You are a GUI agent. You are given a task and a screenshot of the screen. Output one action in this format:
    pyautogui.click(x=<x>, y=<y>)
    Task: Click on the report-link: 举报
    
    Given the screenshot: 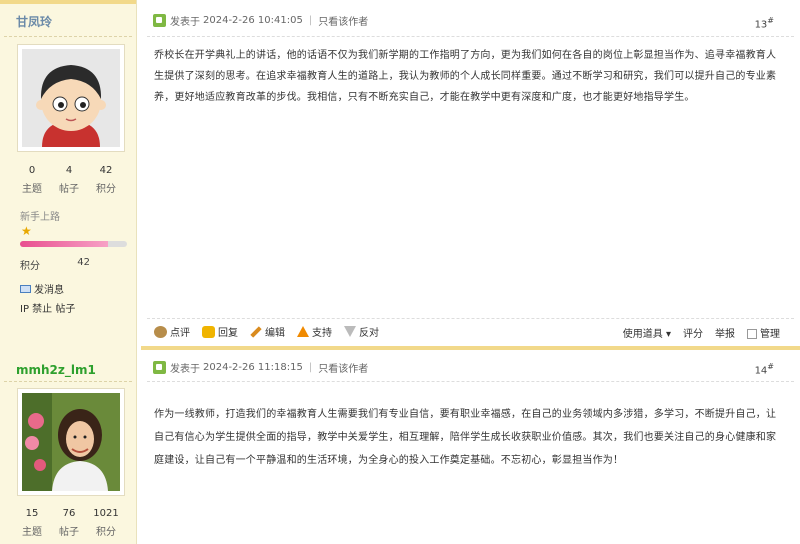 What is the action you would take?
    pyautogui.click(x=725, y=332)
    